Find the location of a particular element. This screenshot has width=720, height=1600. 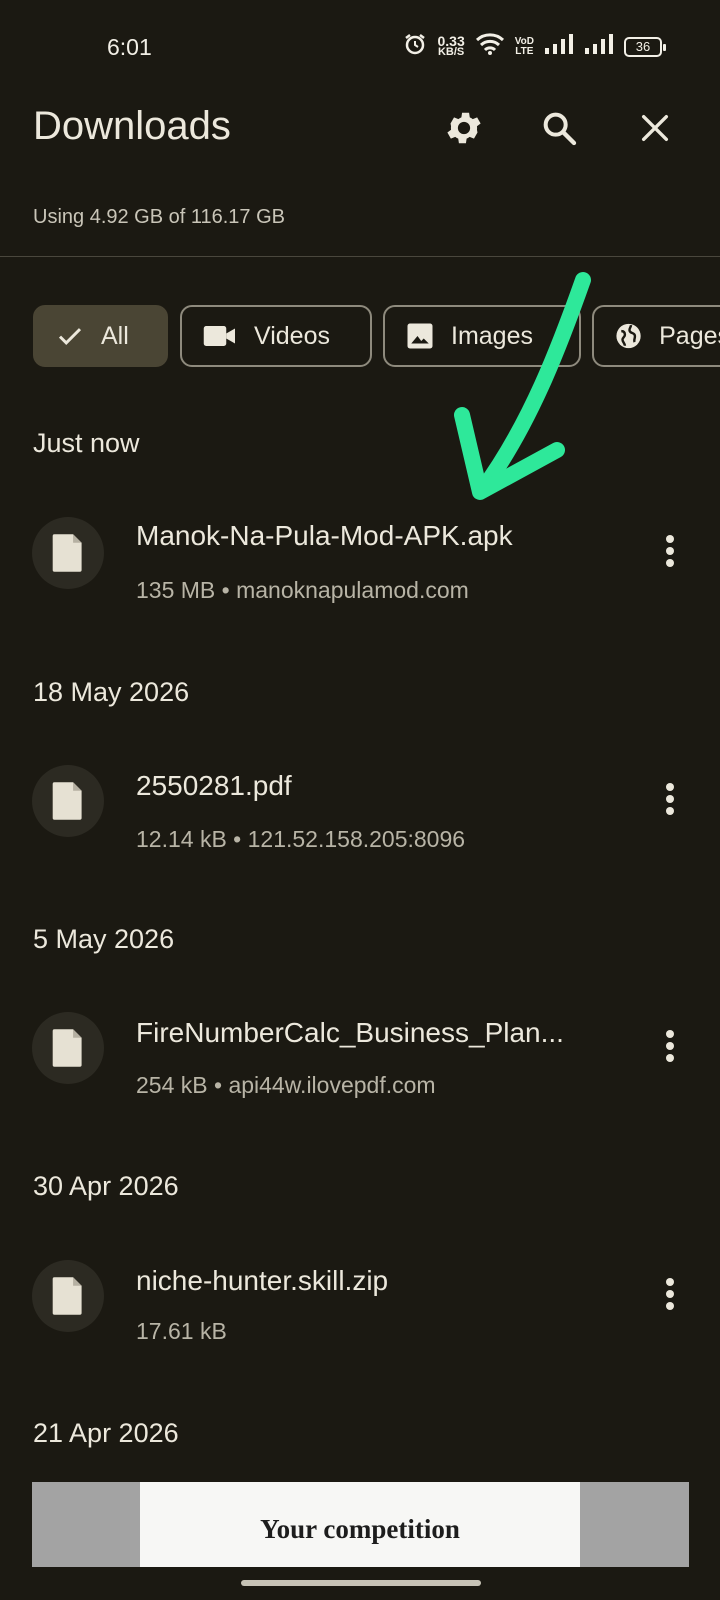

search-icon is located at coordinates (560, 129).